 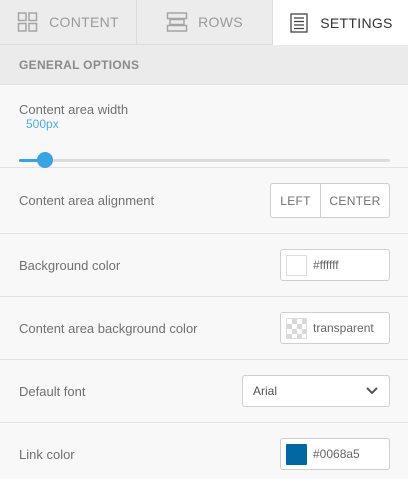 I want to click on content-bg-color-picker: transparent, so click(x=335, y=328).